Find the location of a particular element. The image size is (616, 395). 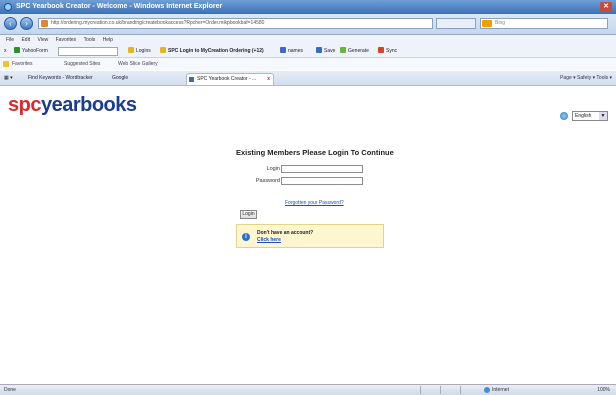

info-icon: i is located at coordinates (246, 237).